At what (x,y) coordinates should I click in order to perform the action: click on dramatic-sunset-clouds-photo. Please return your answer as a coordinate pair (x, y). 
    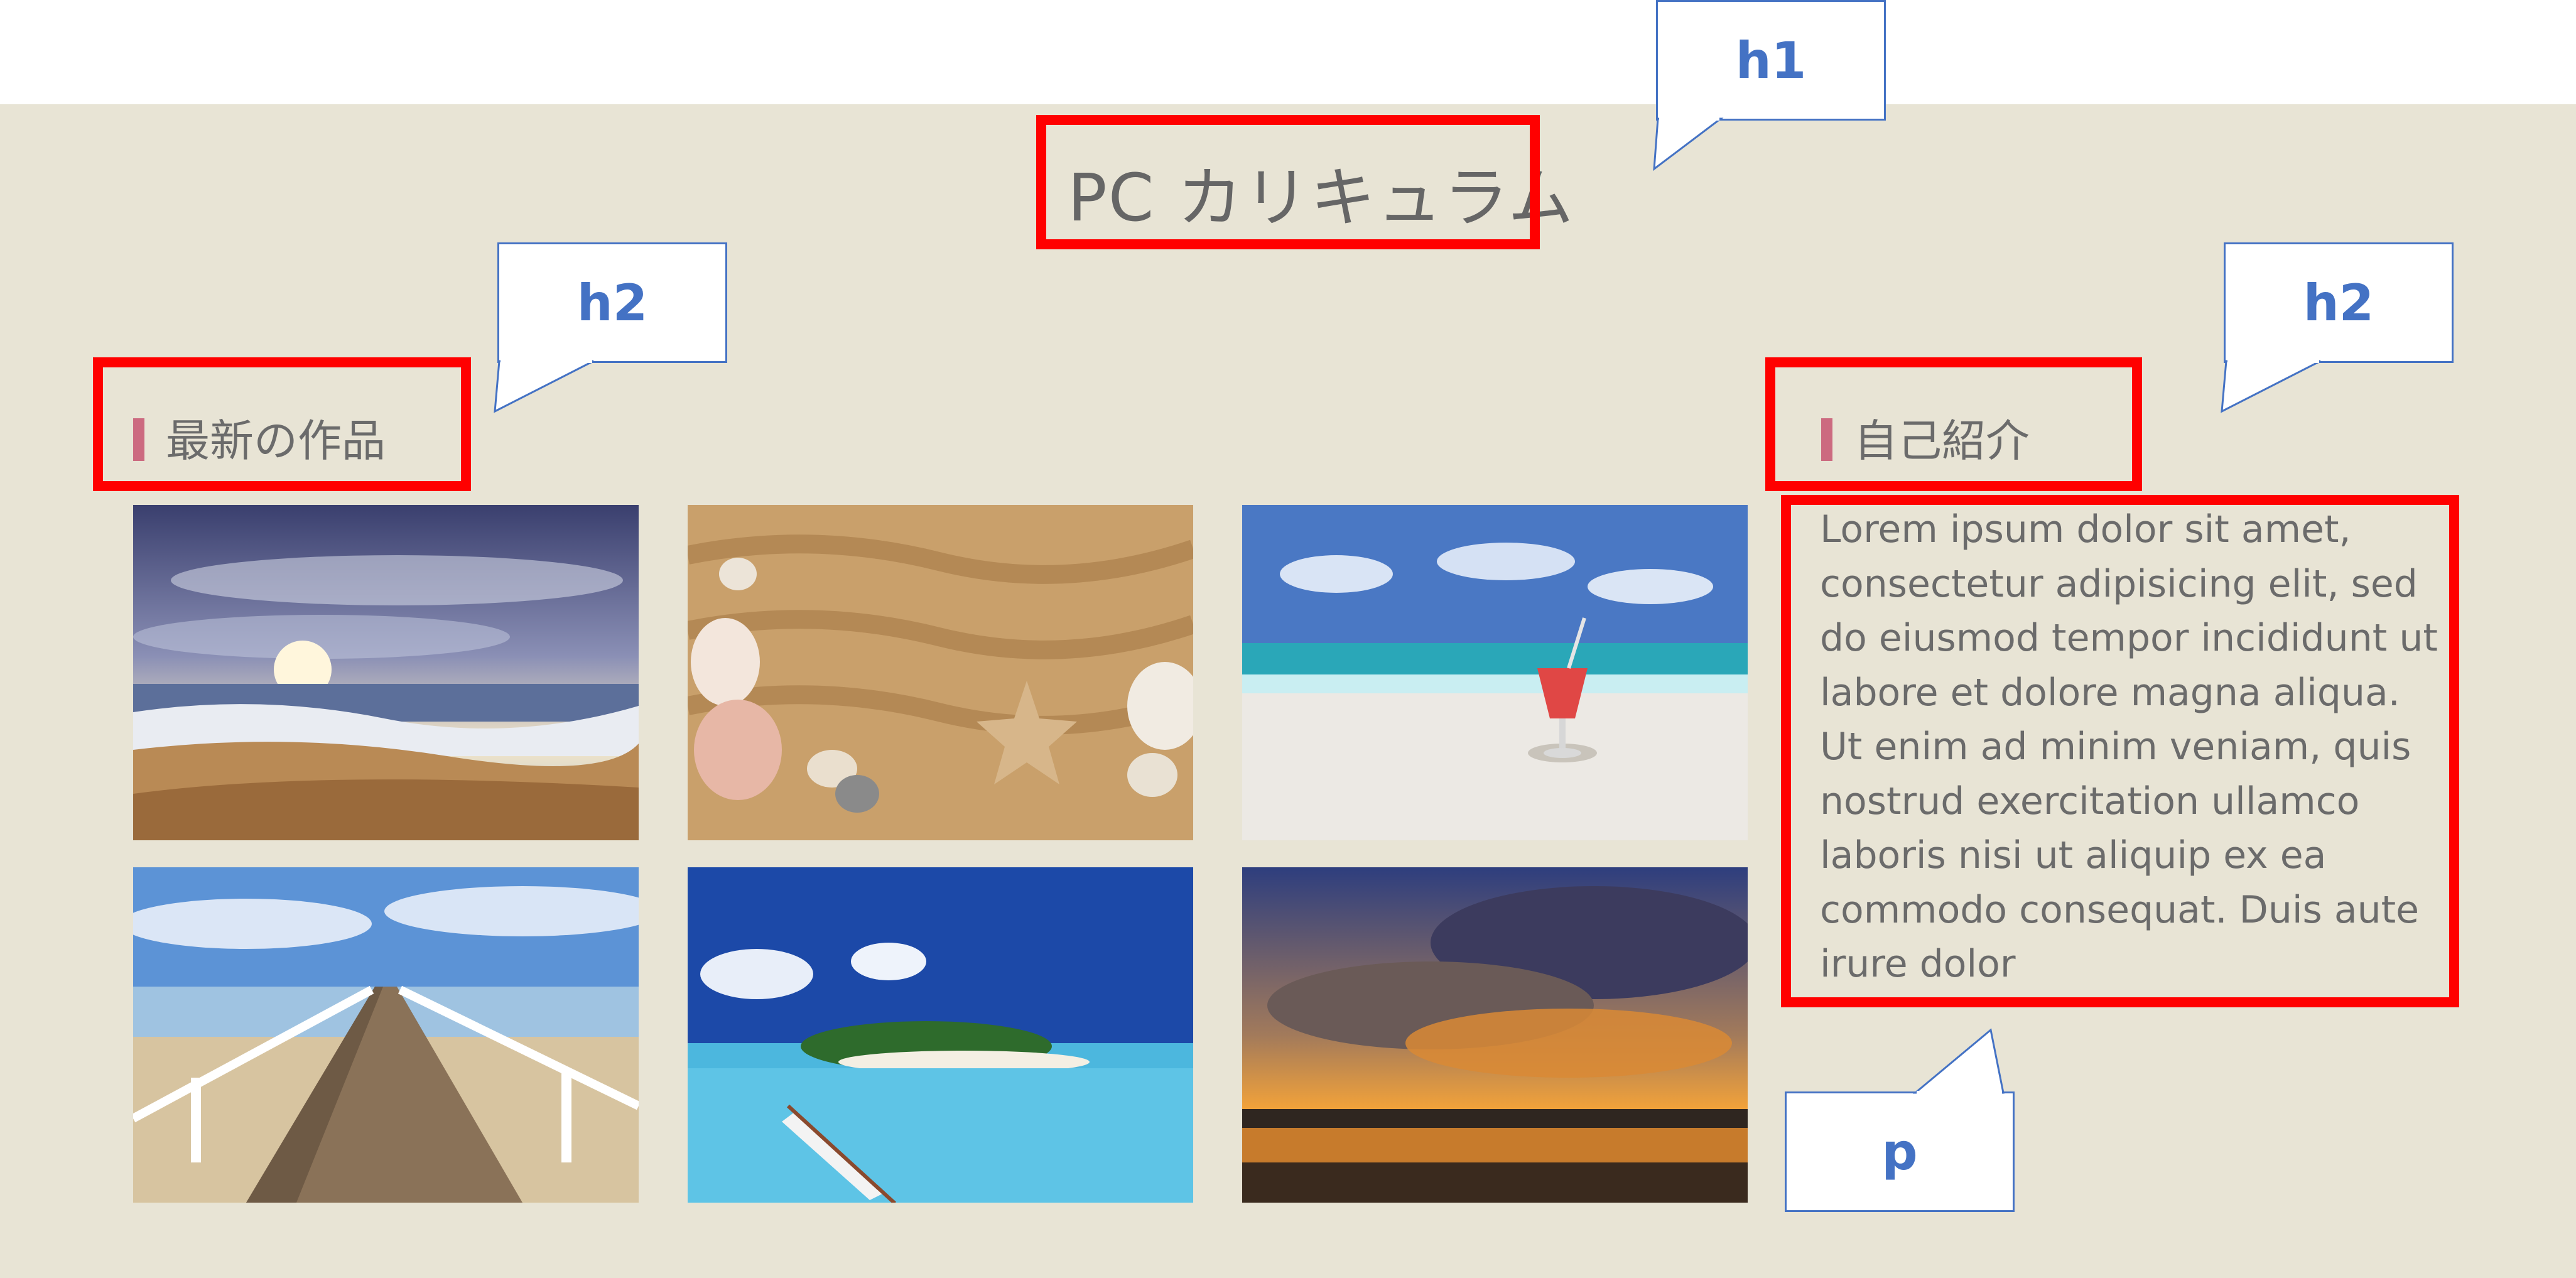
    Looking at the image, I should click on (1495, 1035).